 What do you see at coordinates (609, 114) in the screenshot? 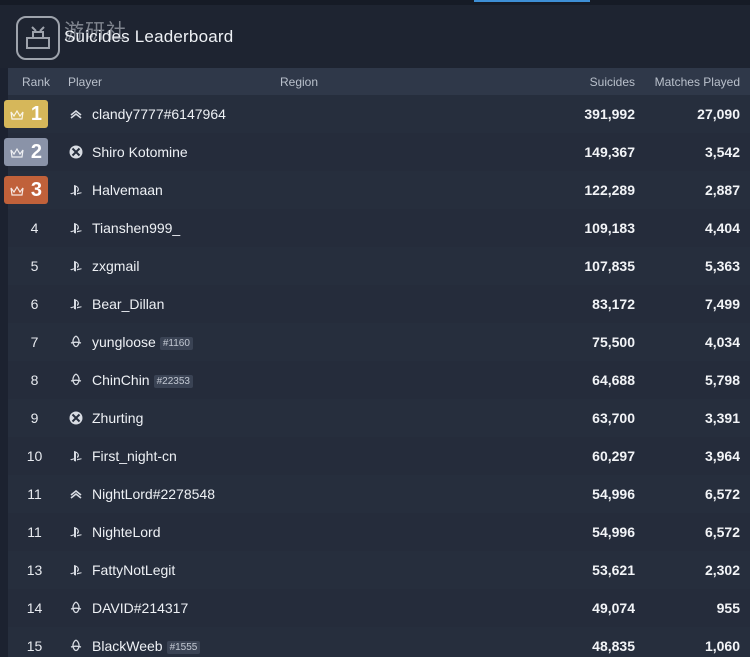
I see `suicides-value: 391,992` at bounding box center [609, 114].